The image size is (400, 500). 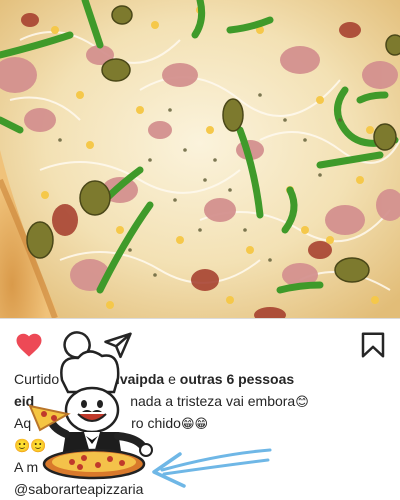 What do you see at coordinates (172, 379) in the screenshot?
I see `likes-joiner: e` at bounding box center [172, 379].